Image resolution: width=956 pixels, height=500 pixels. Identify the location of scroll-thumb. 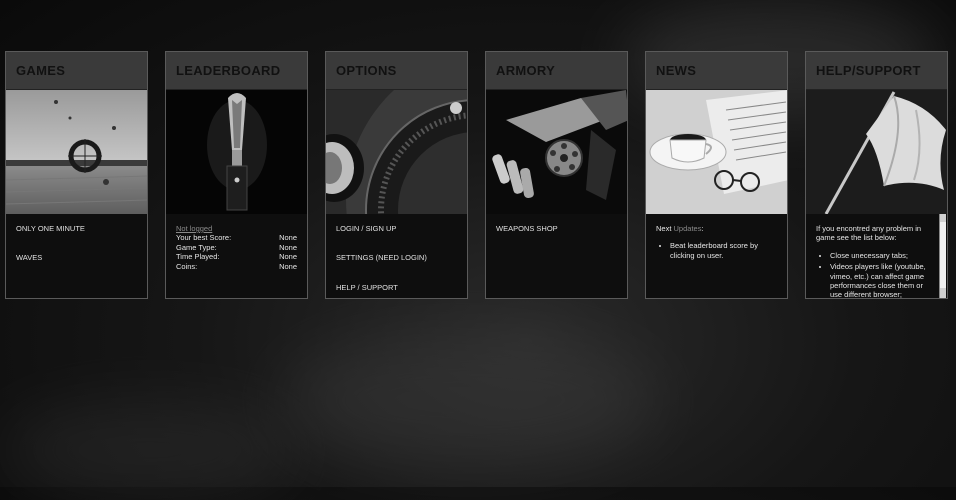
(943, 255).